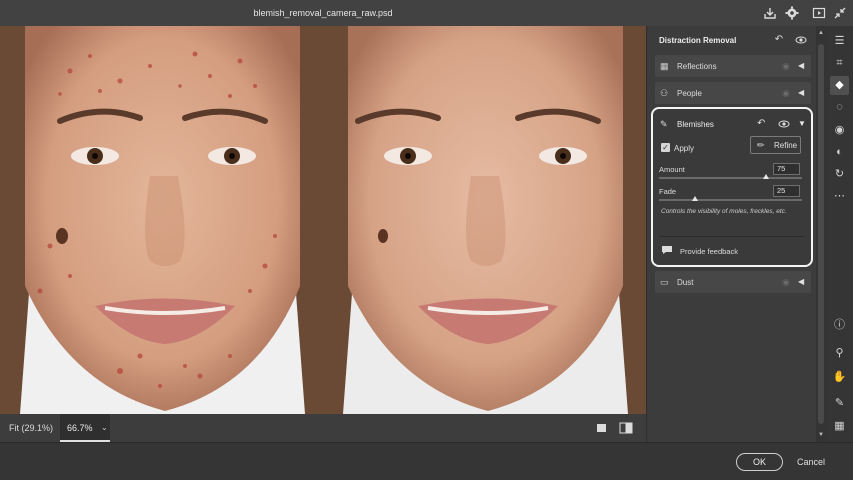 The width and height of the screenshot is (853, 480). Describe the element at coordinates (733, 66) in the screenshot. I see `reflections-row: ▦ Reflections ◉ ◀` at that location.